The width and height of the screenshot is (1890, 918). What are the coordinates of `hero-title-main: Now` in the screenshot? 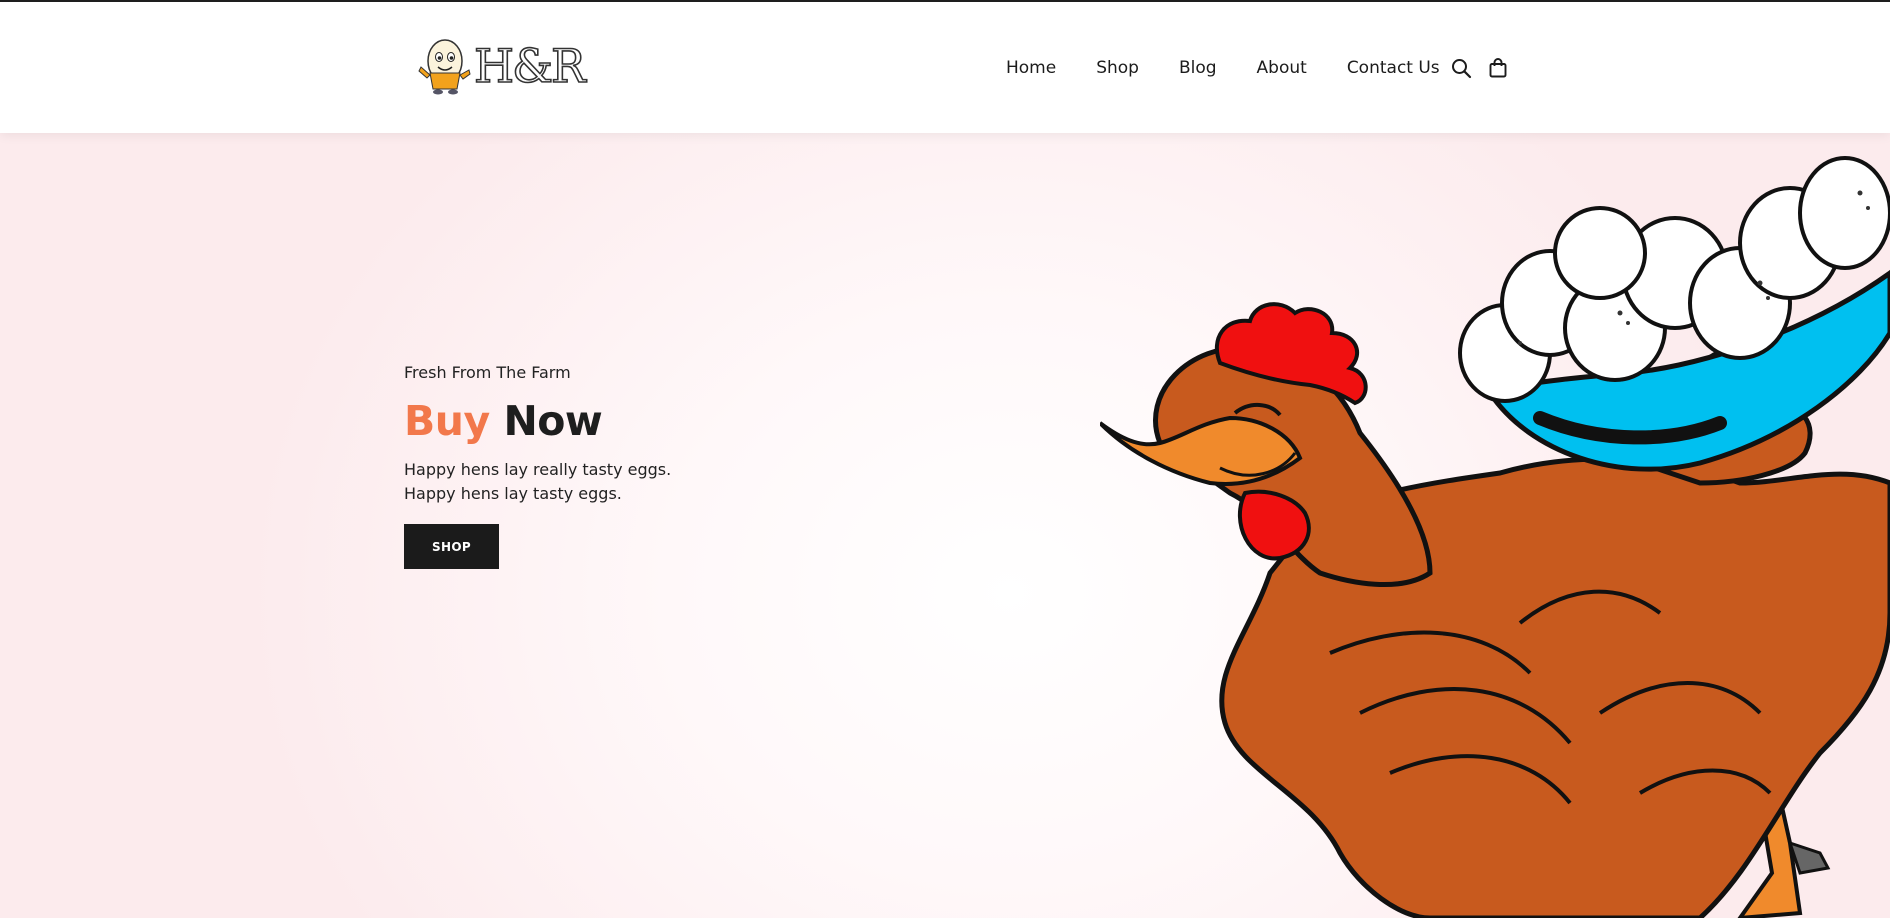 It's located at (553, 421).